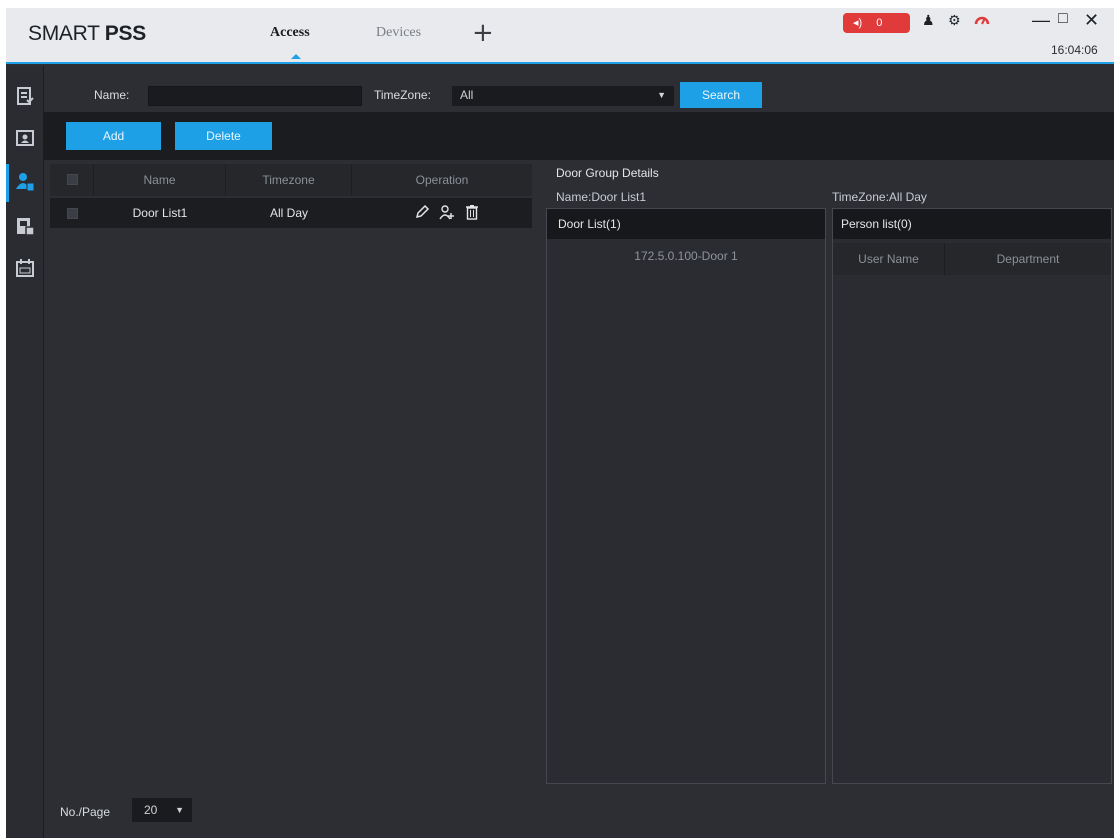 The width and height of the screenshot is (1120, 840). I want to click on settings-icon: ⚙, so click(954, 21).